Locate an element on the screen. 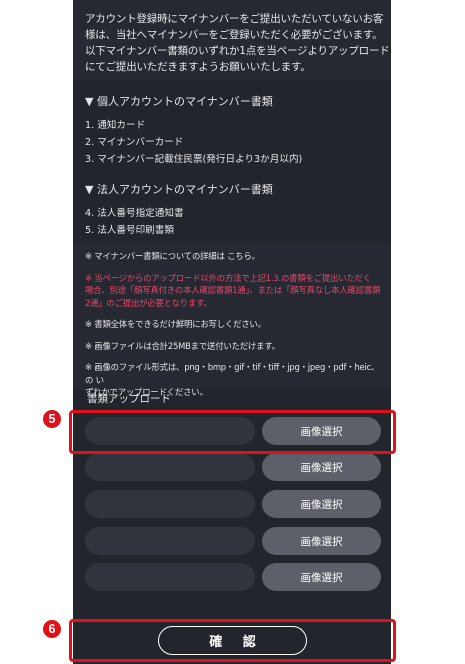 The image size is (465, 664). step-badge-confirm: 6 is located at coordinates (52, 629).